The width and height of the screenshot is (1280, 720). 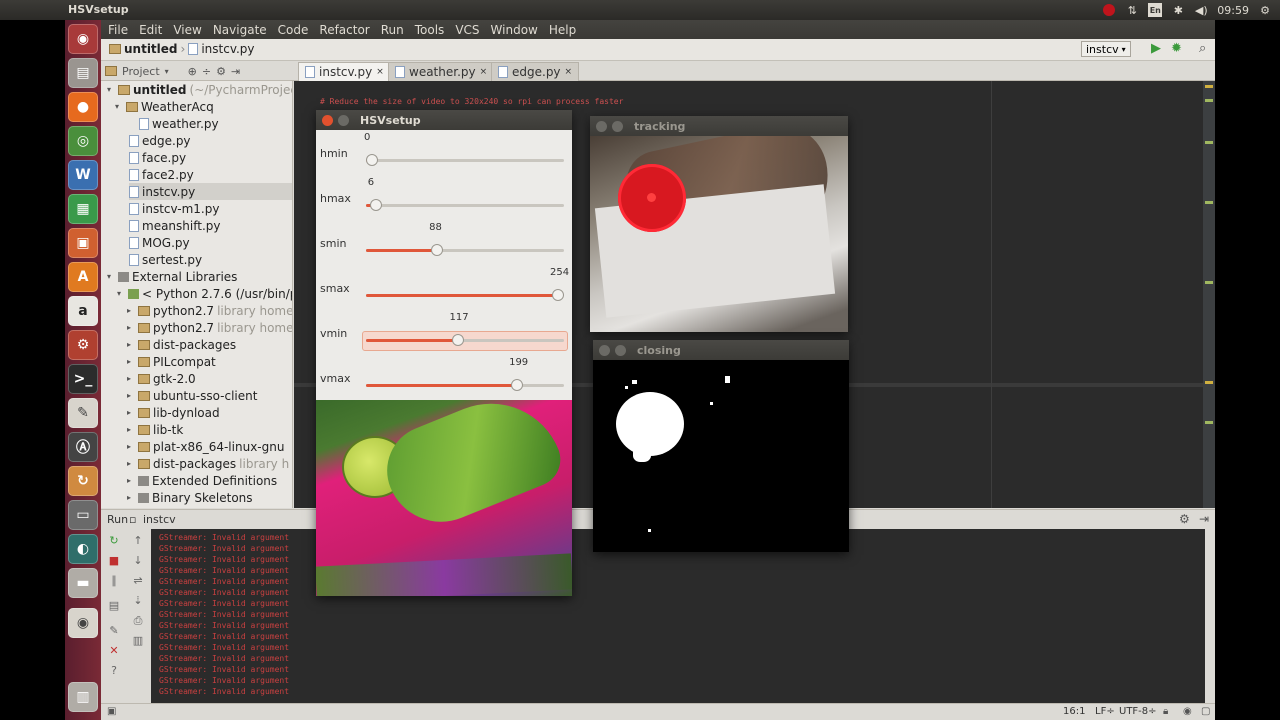 What do you see at coordinates (1109, 10) in the screenshot?
I see `record-icon` at bounding box center [1109, 10].